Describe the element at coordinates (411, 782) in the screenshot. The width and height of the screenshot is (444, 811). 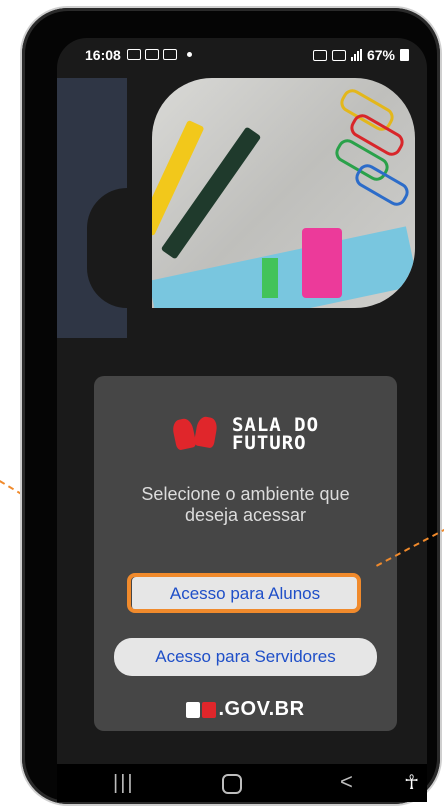
I see `accessibility-icon: ☥` at that location.